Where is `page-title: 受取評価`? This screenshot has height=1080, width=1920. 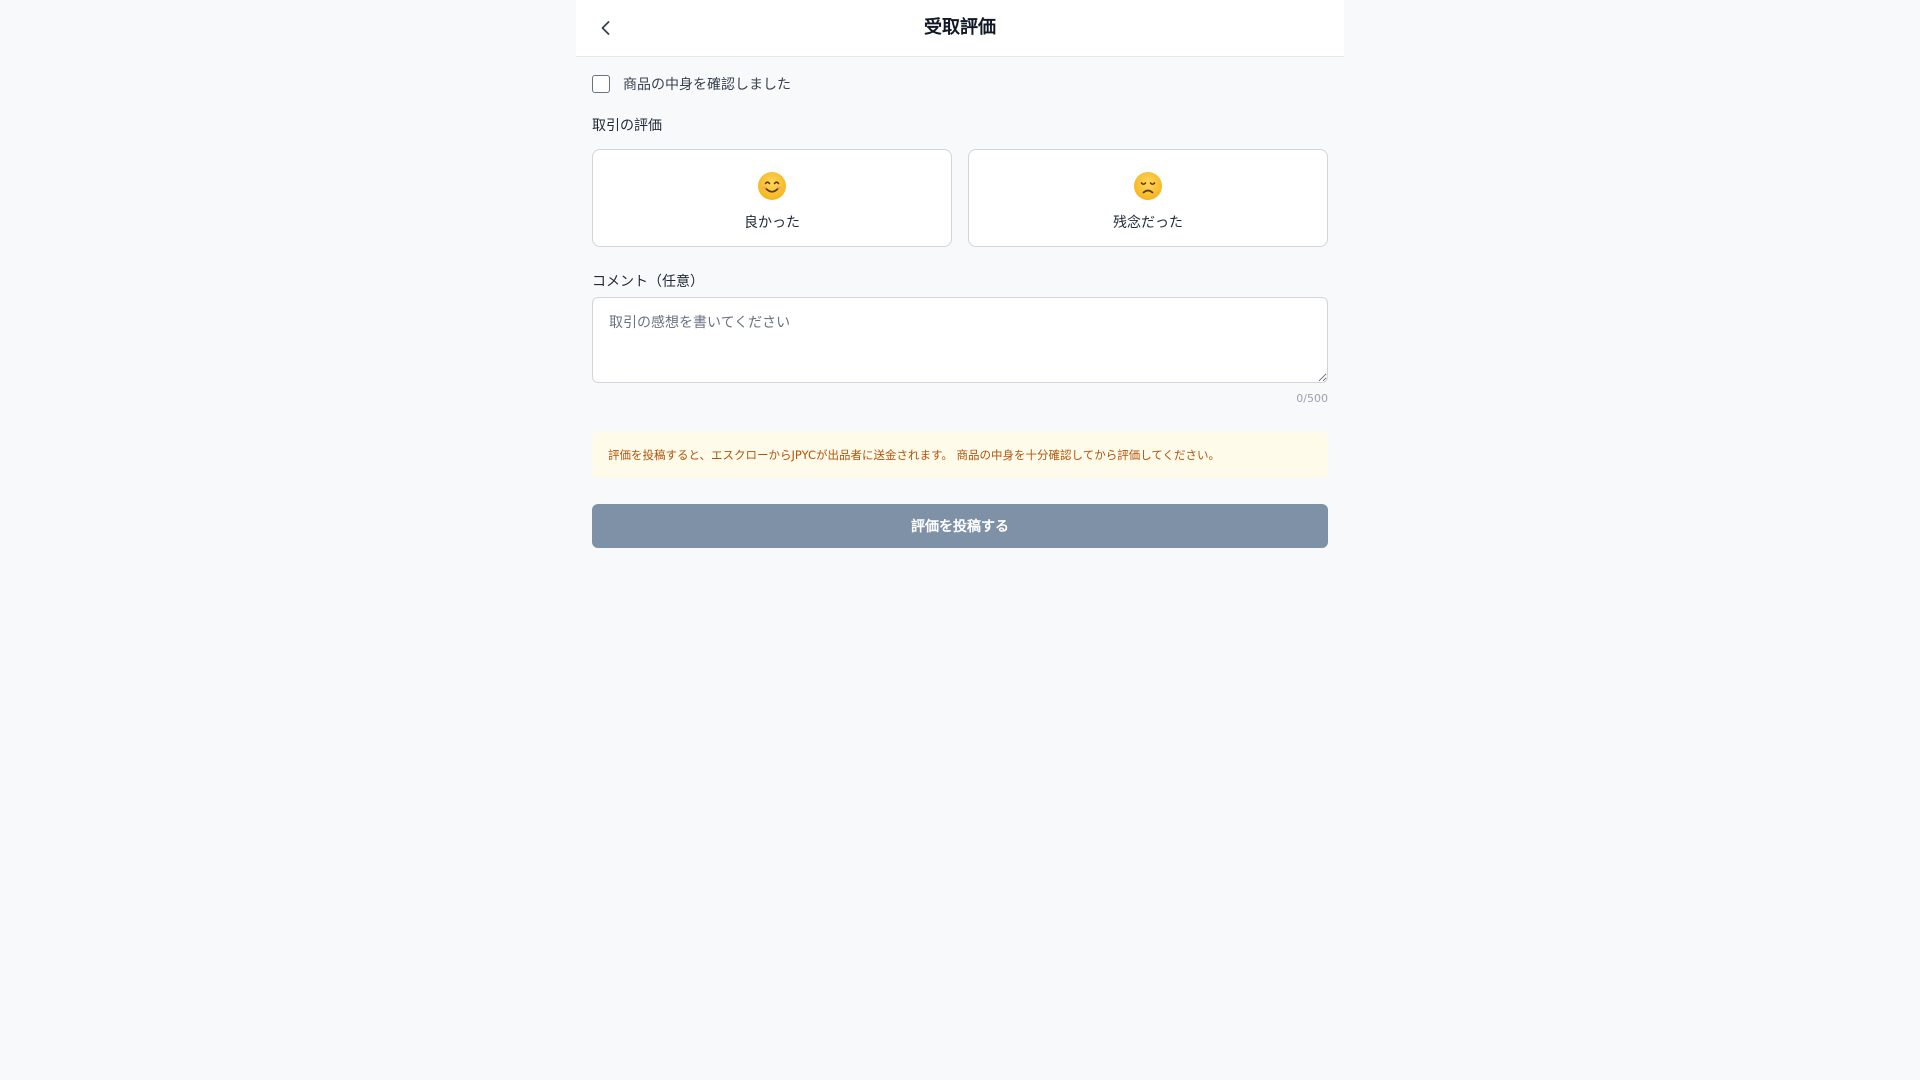 page-title: 受取評価 is located at coordinates (960, 27).